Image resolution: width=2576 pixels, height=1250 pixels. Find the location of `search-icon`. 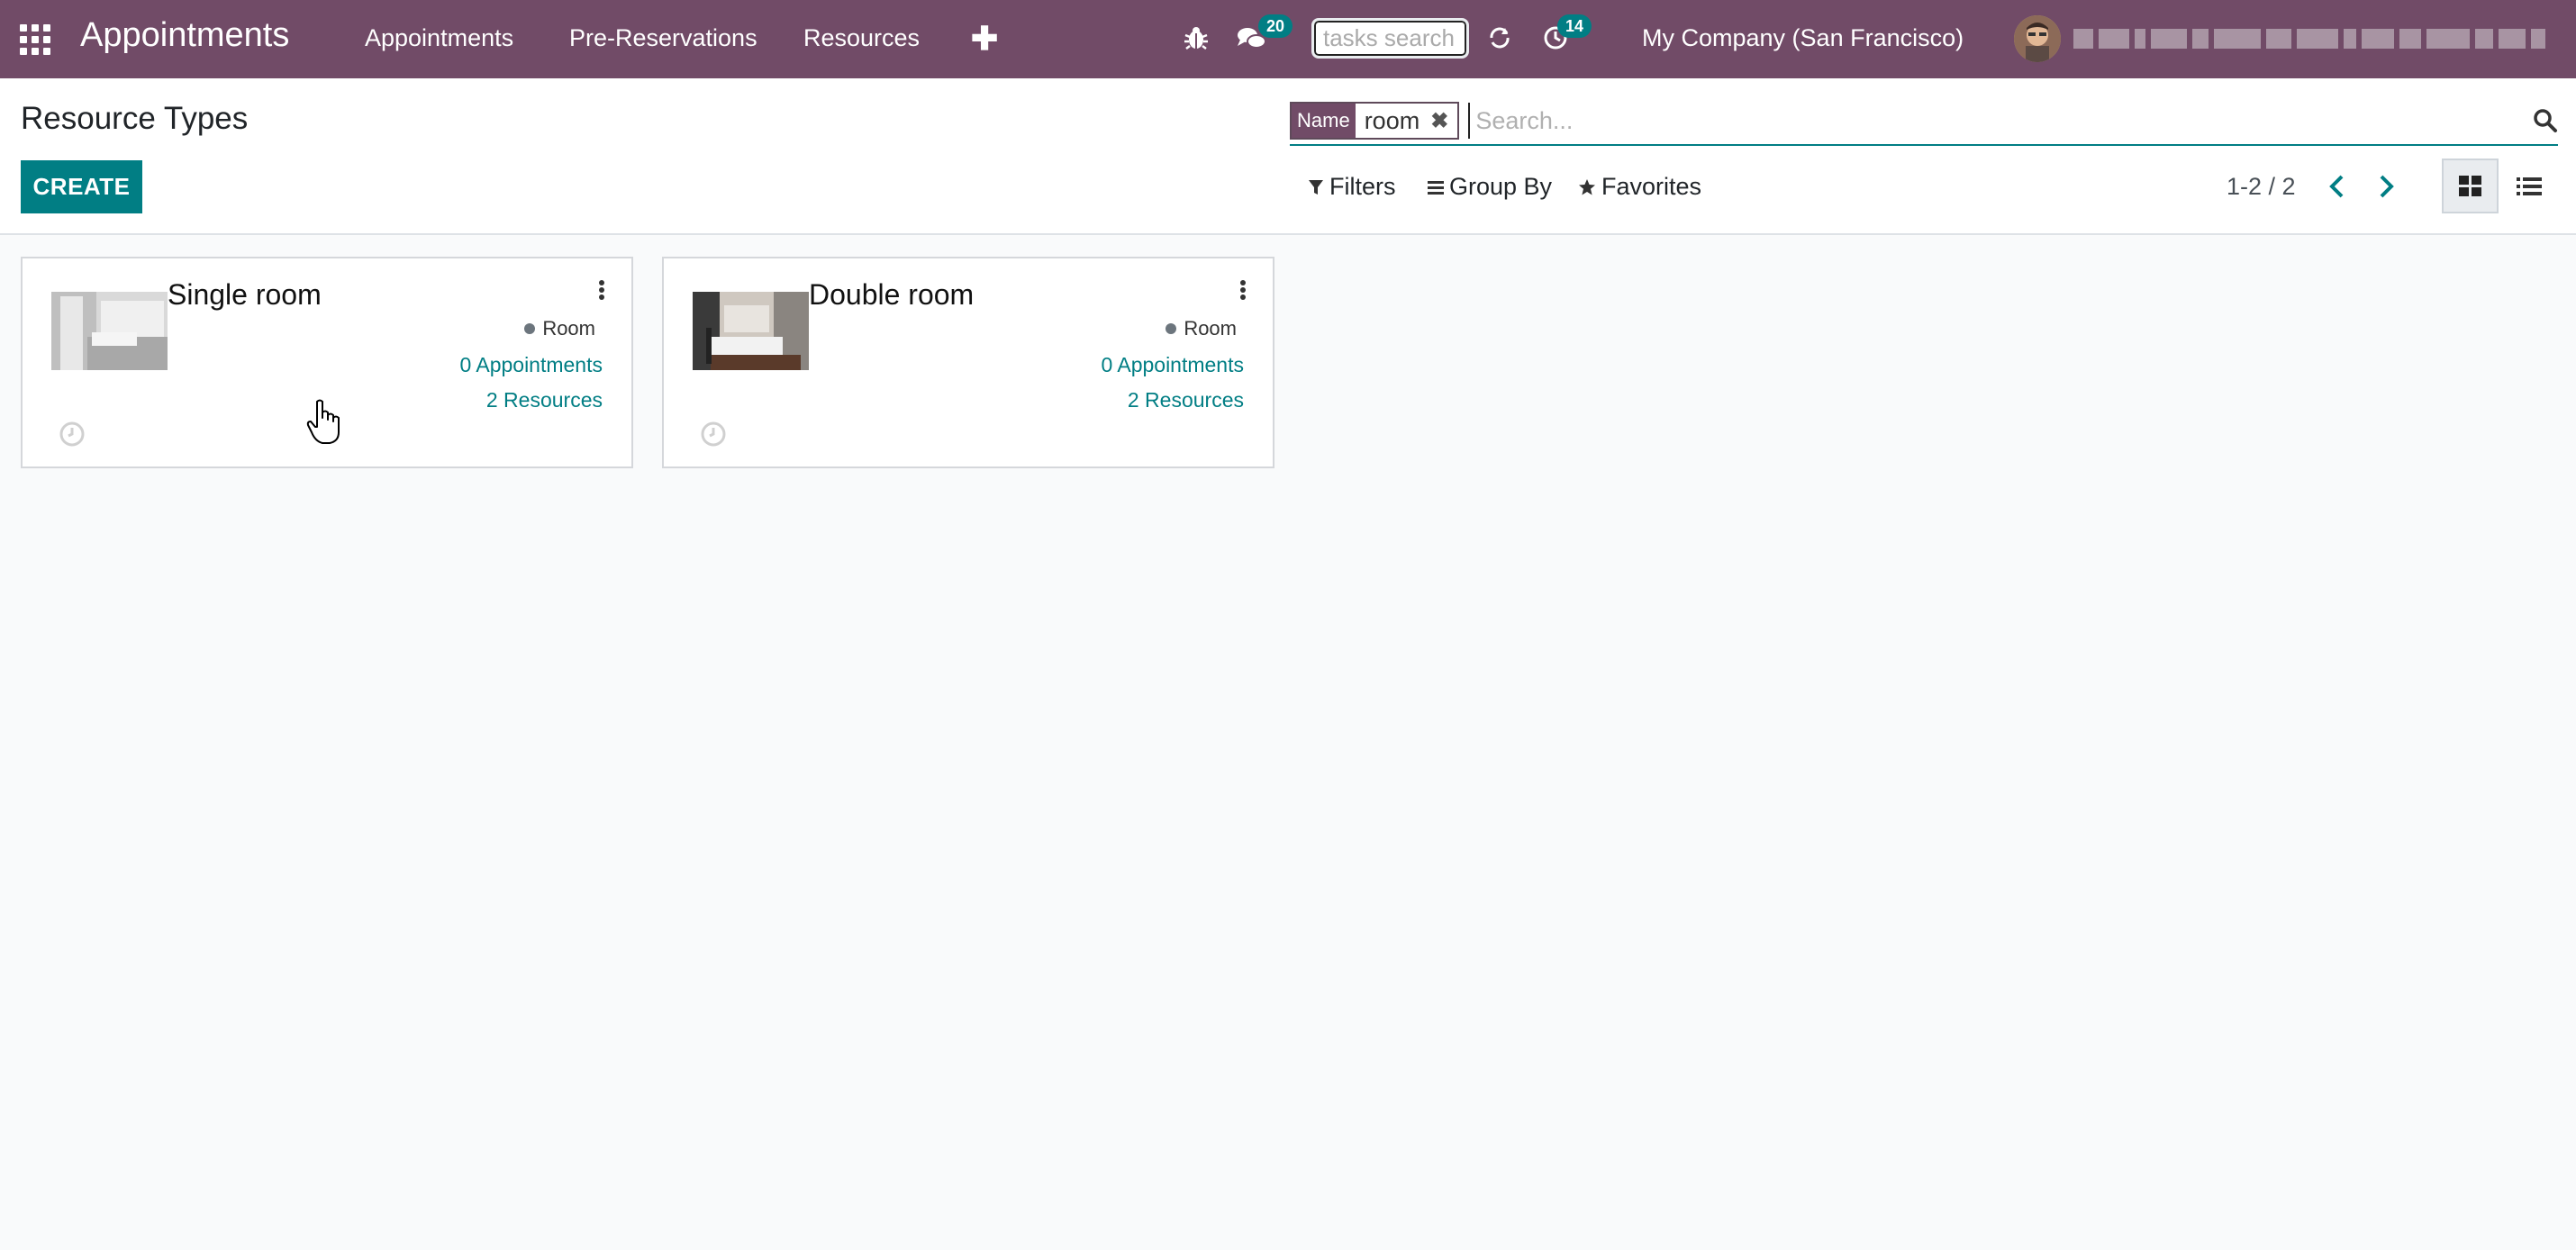

search-icon is located at coordinates (2545, 121).